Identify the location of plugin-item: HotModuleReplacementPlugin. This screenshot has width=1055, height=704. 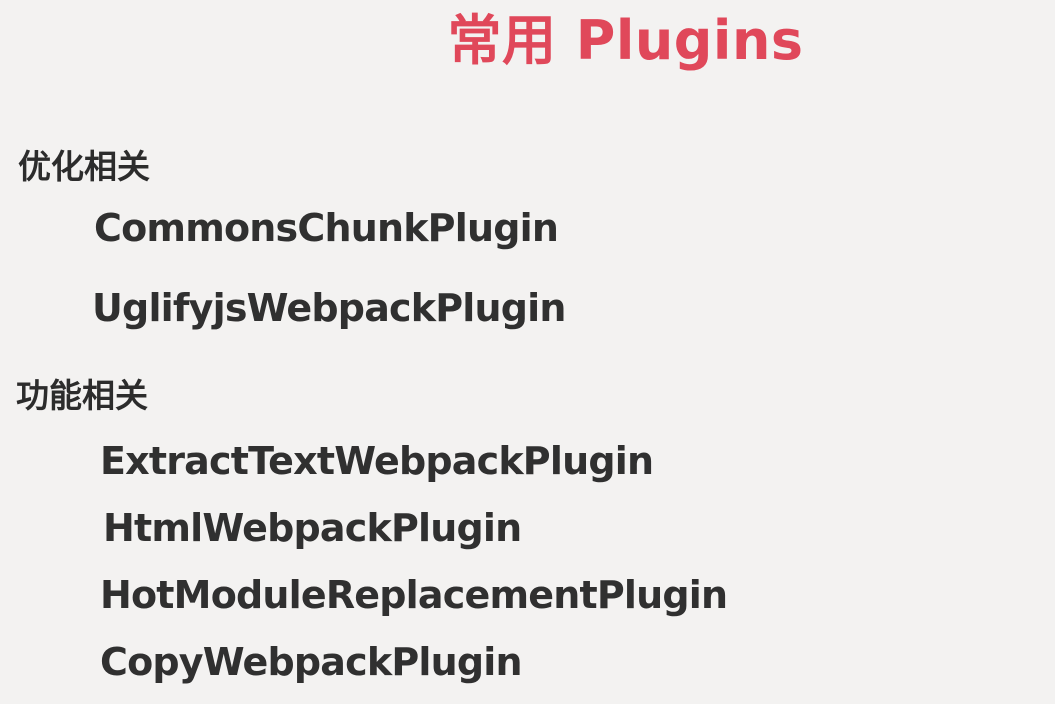
(414, 595).